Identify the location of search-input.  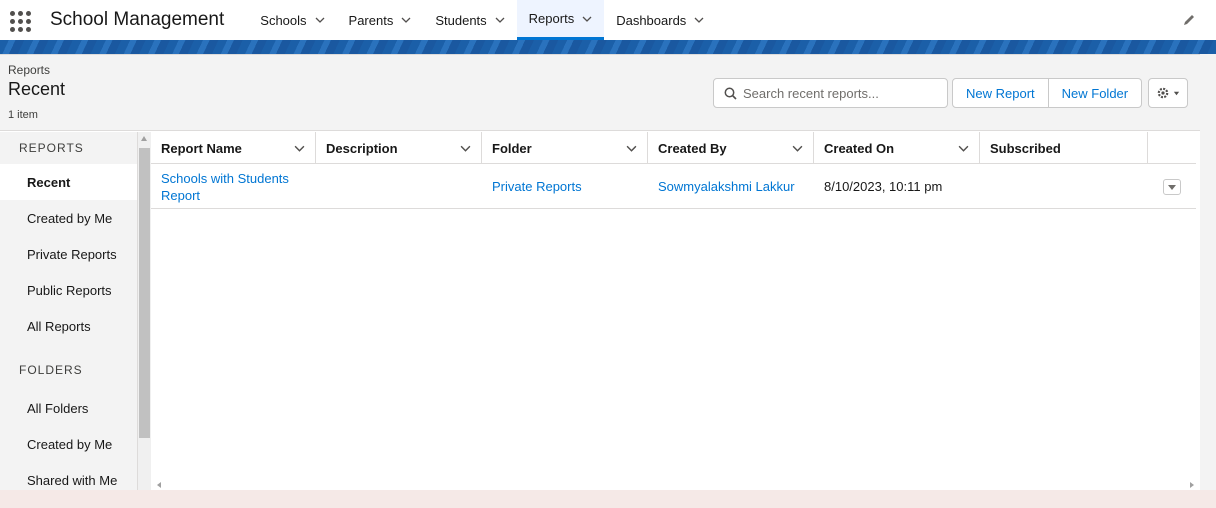
(843, 93).